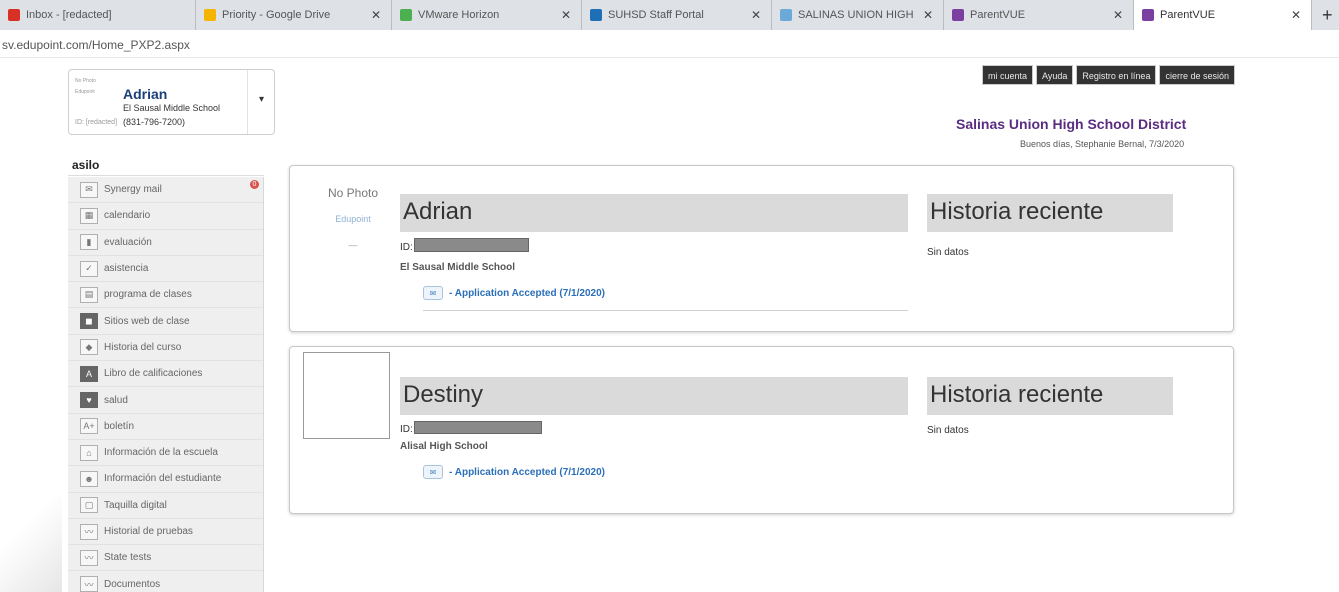  I want to click on sidebar-item: ♥ salud, so click(165, 400).